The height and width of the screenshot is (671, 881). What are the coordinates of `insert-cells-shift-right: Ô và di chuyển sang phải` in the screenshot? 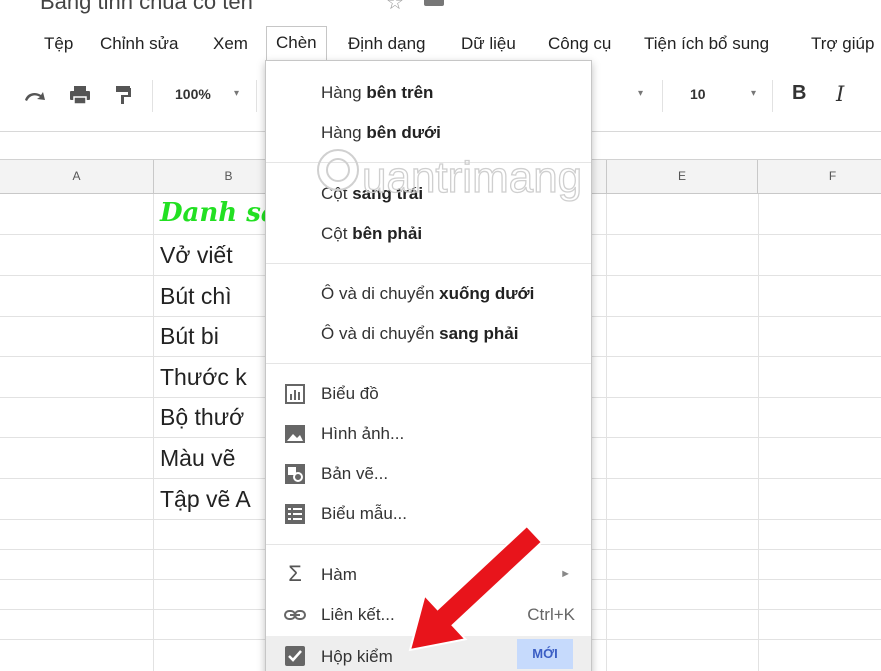 It's located at (428, 333).